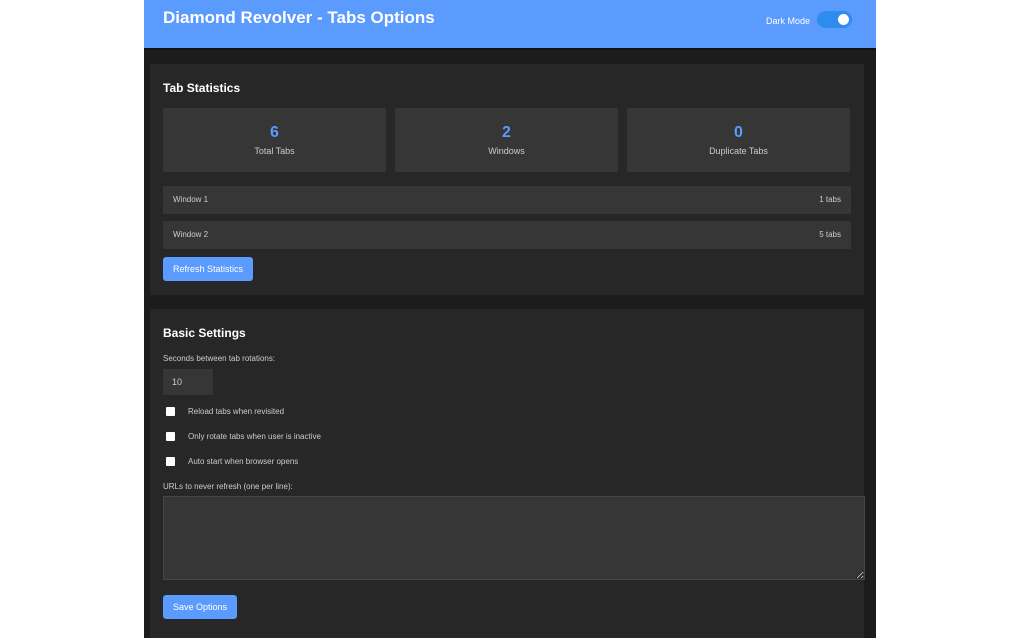  I want to click on stat-total-tabs: 6 Total Tabs, so click(274, 140).